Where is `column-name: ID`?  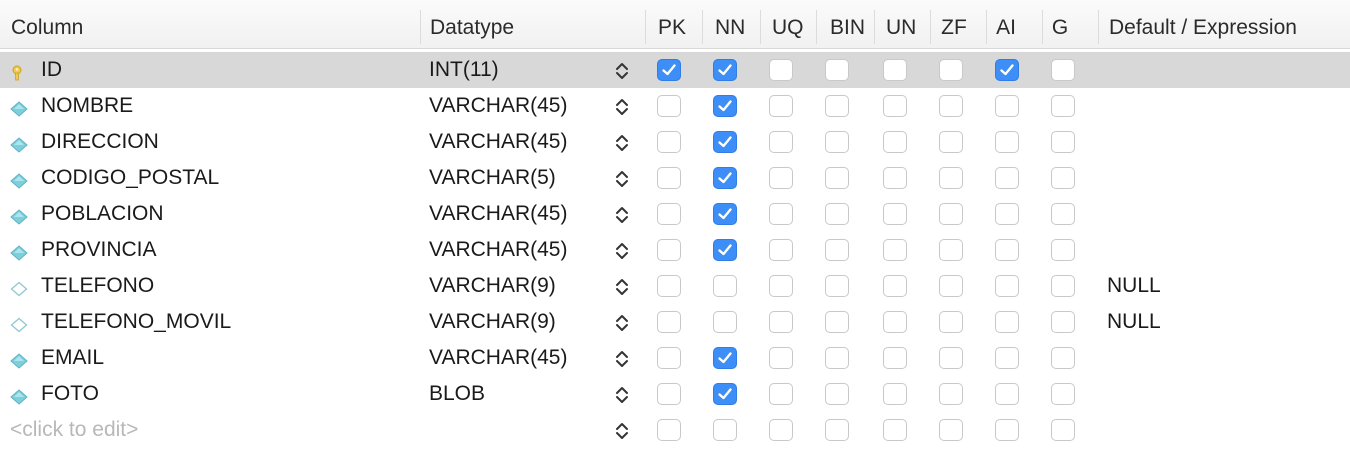 column-name: ID is located at coordinates (51, 70).